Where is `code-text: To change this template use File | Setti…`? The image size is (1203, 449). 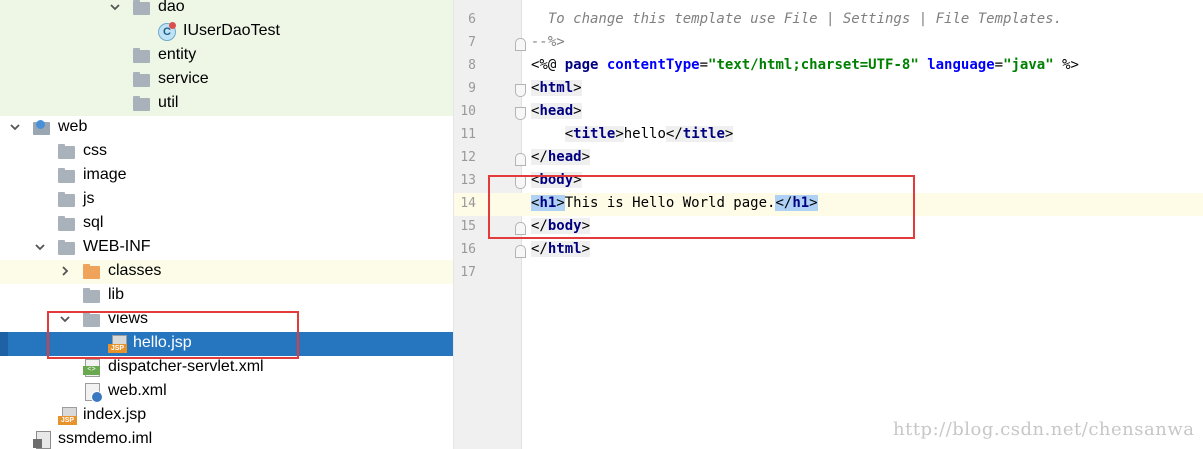
code-text: To change this template use File | Setti… is located at coordinates (797, 19).